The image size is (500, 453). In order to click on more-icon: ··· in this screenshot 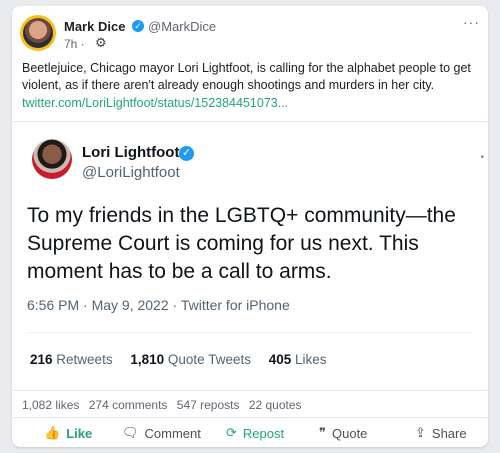, I will do `click(471, 22)`.